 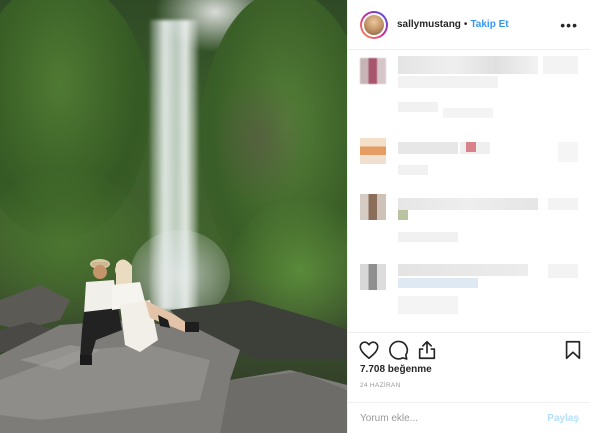 I want to click on action-bar, so click(x=469, y=348).